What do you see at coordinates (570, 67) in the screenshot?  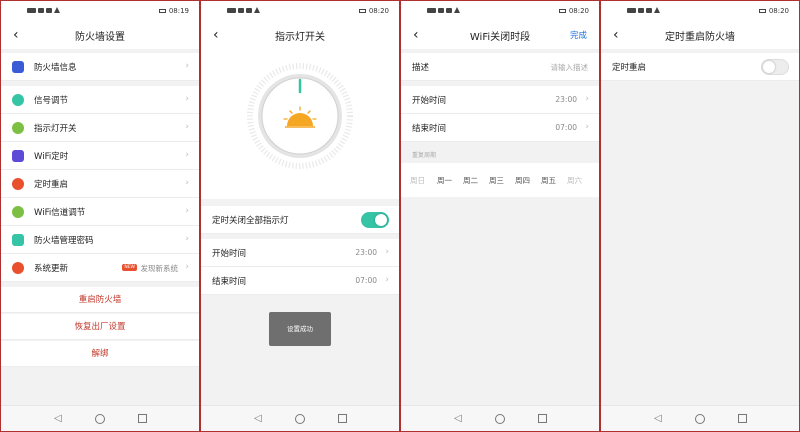 I see `description-input: 请输入描述` at bounding box center [570, 67].